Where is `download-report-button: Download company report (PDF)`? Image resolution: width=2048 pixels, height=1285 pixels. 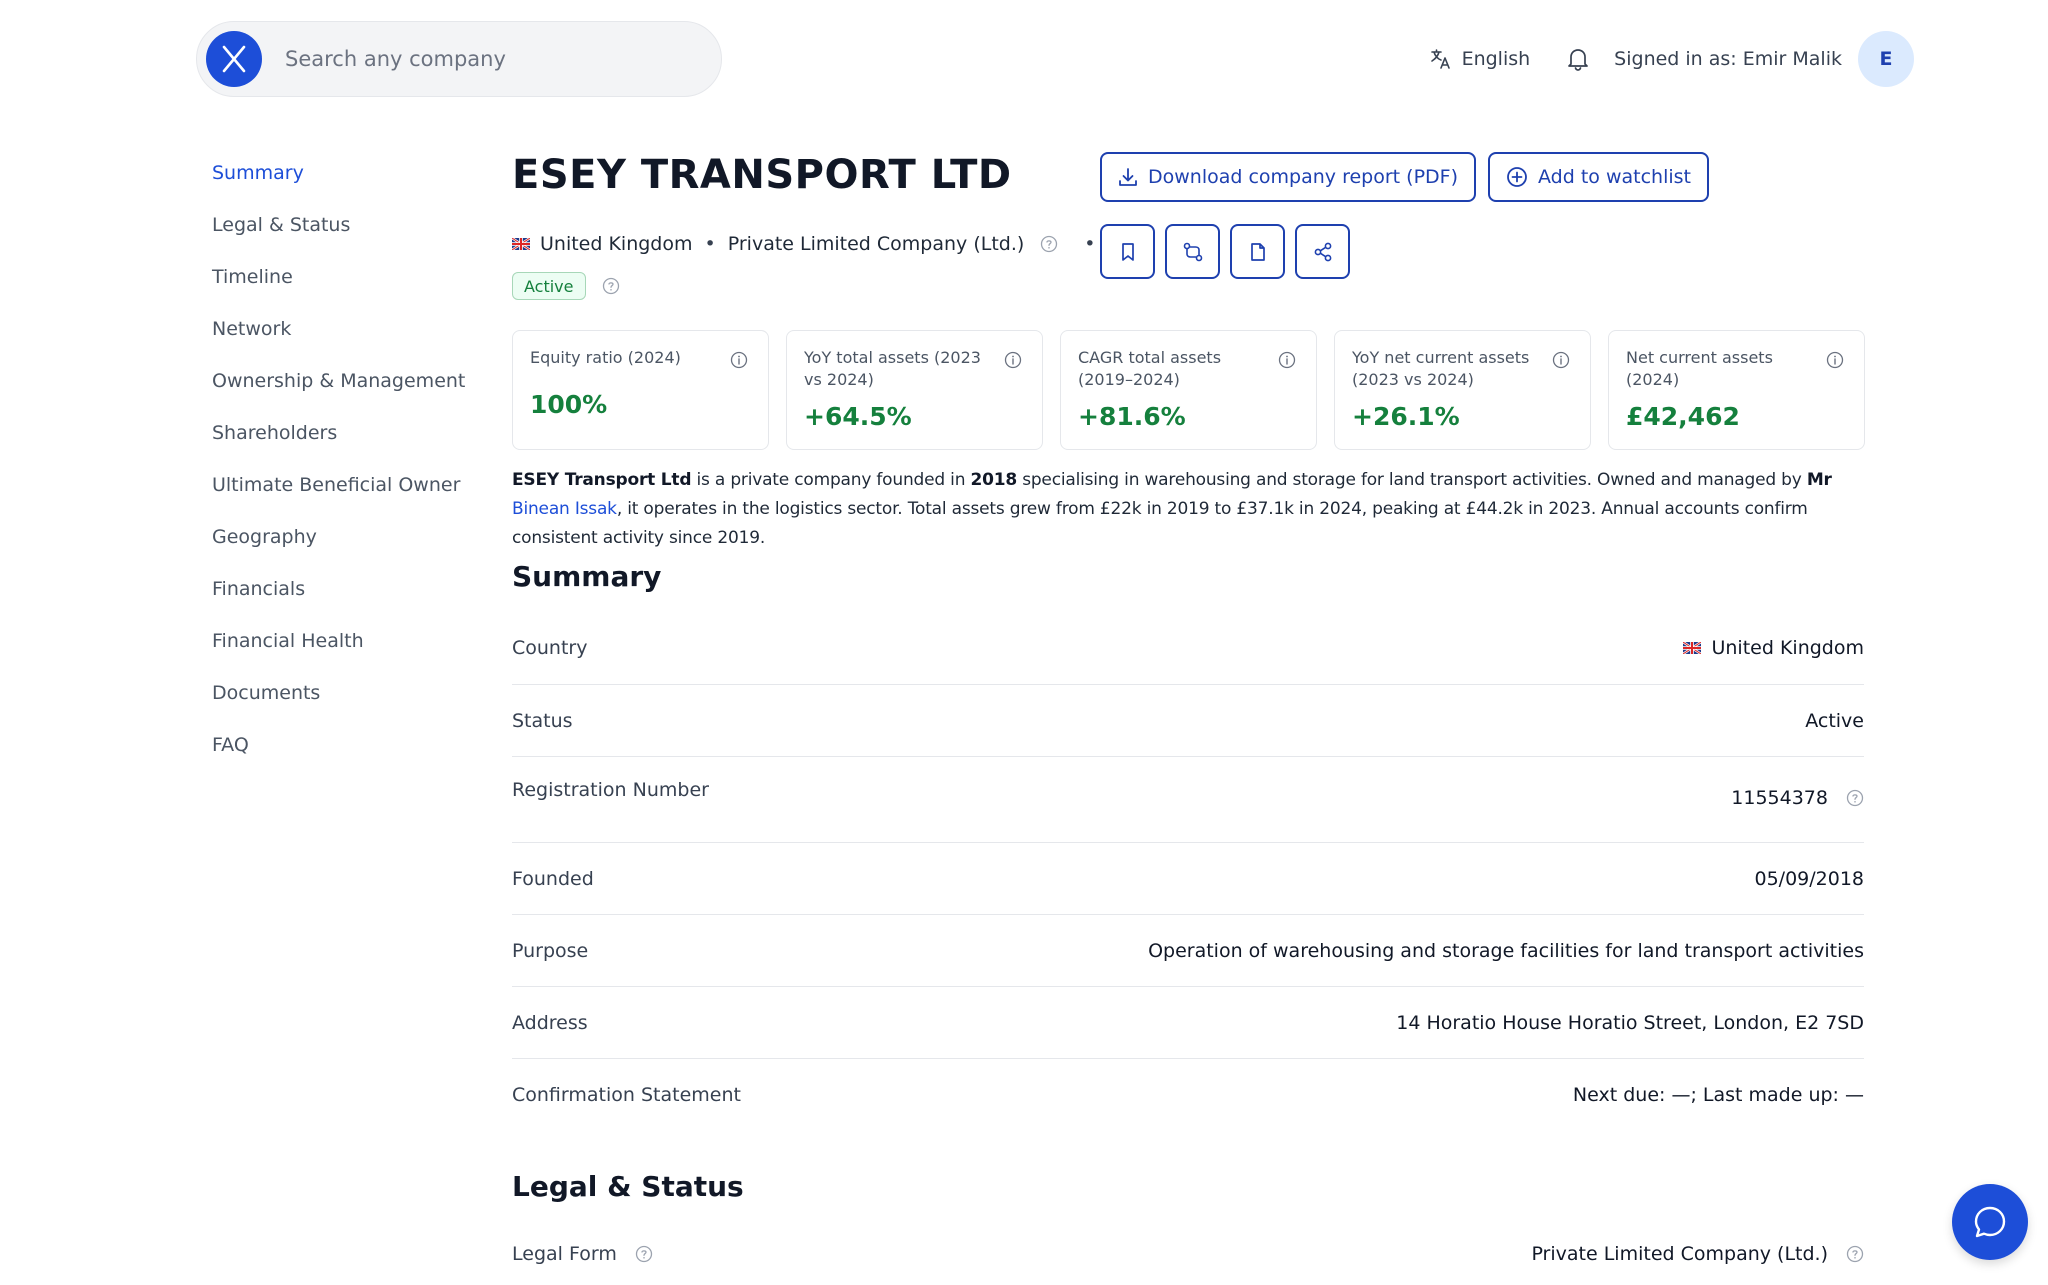 download-report-button: Download company report (PDF) is located at coordinates (1288, 177).